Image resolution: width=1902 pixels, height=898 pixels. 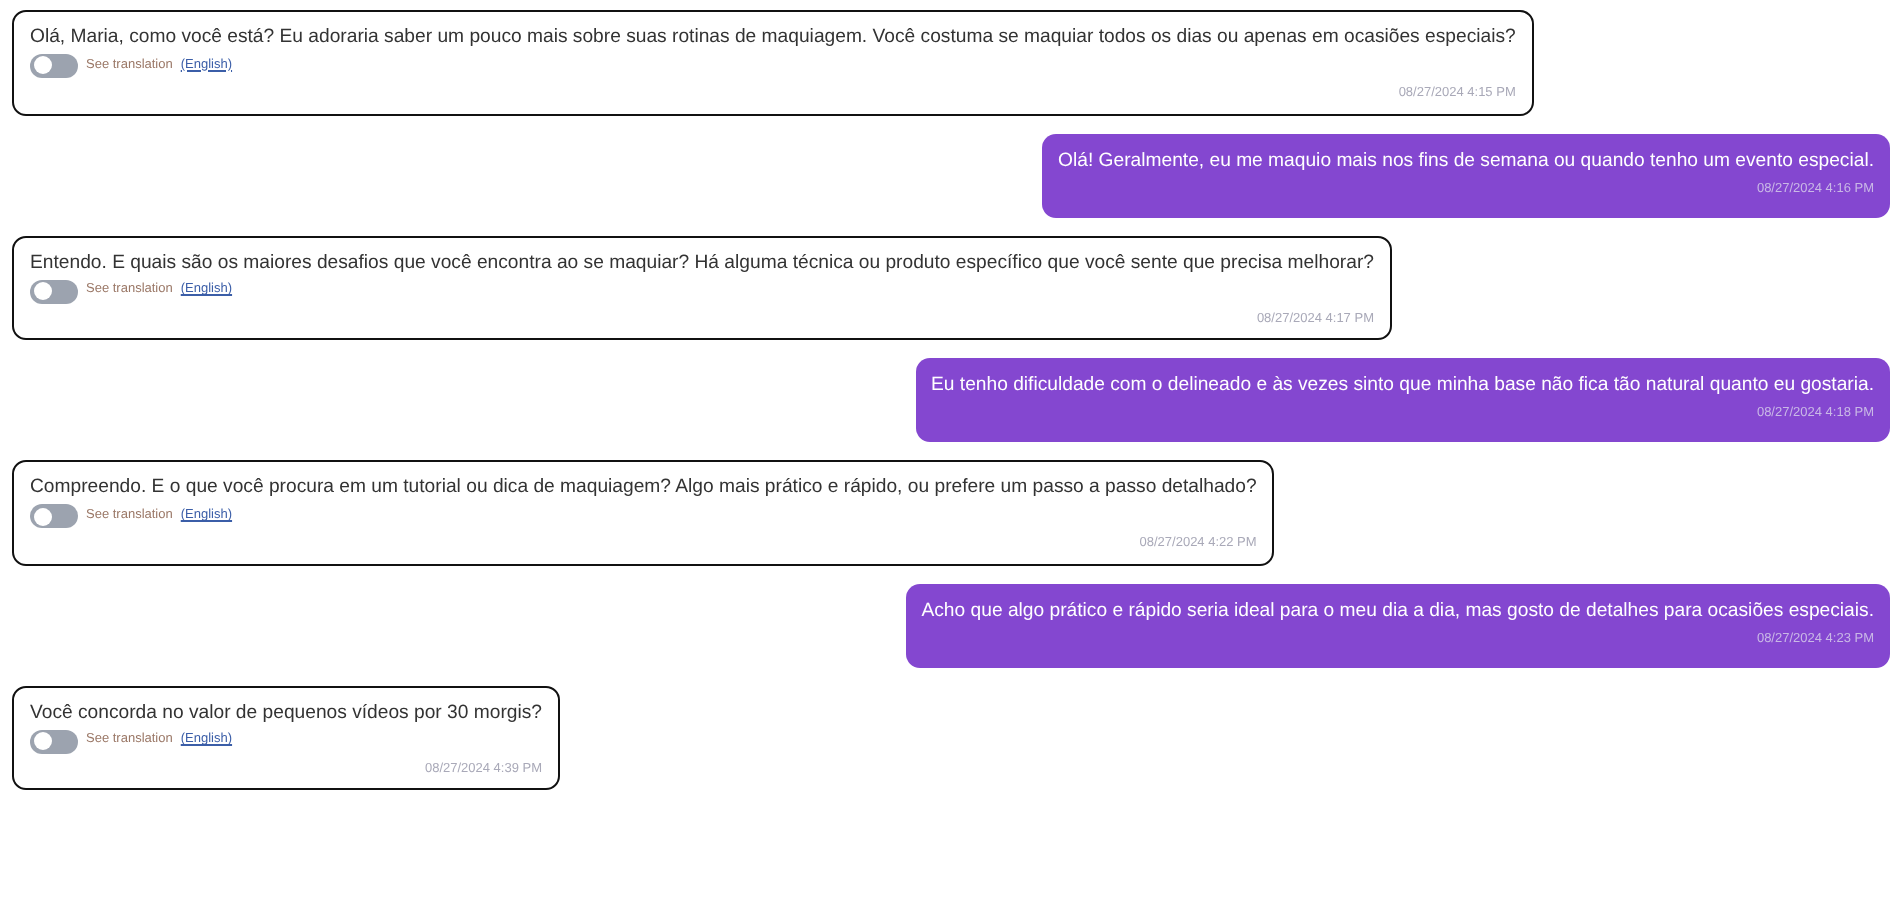 I want to click on message-text: Olá, Maria, como você está? Eu adoraria saber um pouco mais sobre suas rotinas de maquiagem. Você costuma se maquiar todos os dias ou apenas em ocasiões especiais?, so click(x=773, y=38).